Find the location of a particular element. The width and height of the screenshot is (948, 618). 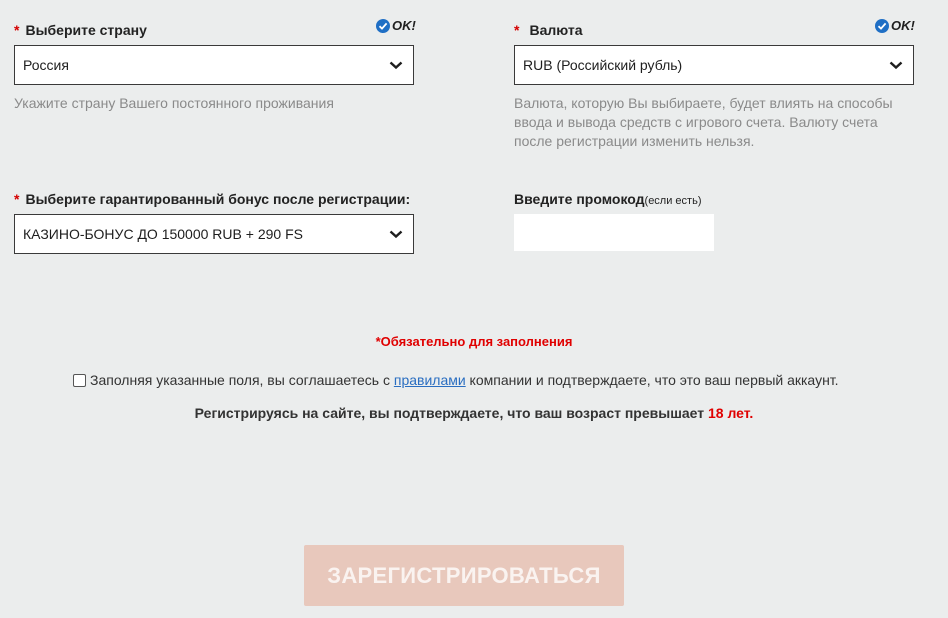

currency-label-text: Валюта is located at coordinates (556, 30).